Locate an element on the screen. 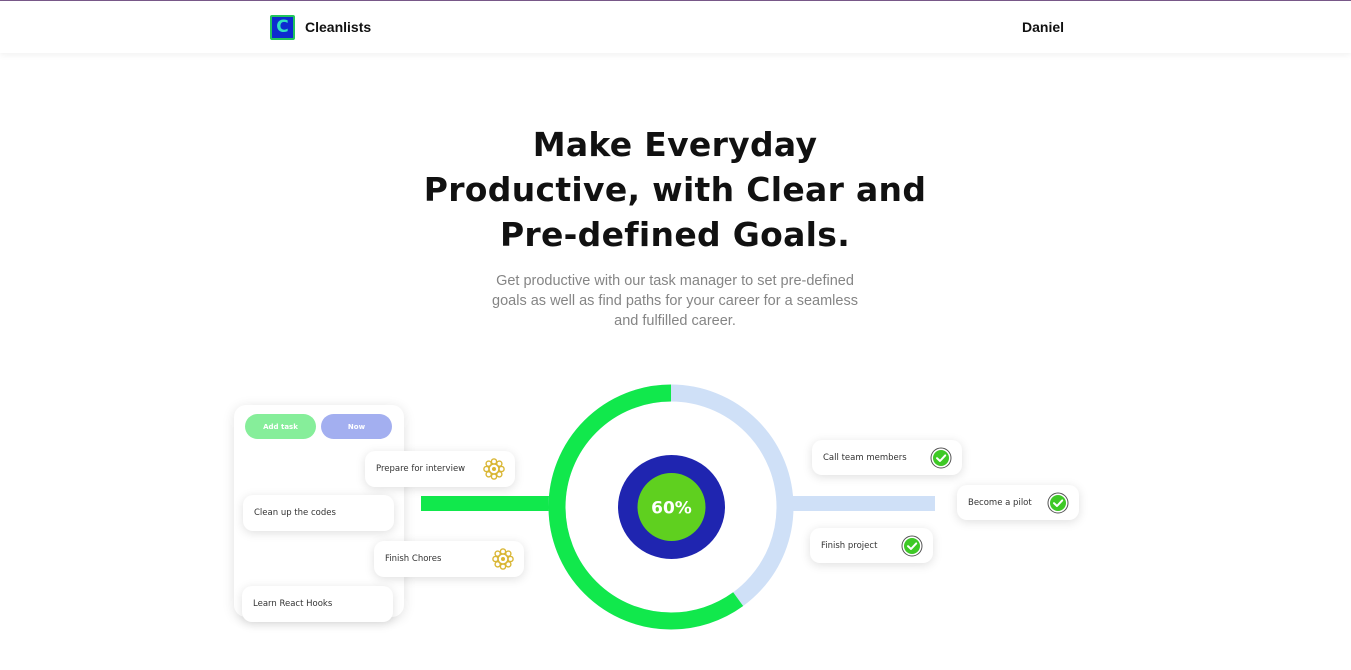 The width and height of the screenshot is (1351, 670). task-label: Call team members is located at coordinates (865, 457).